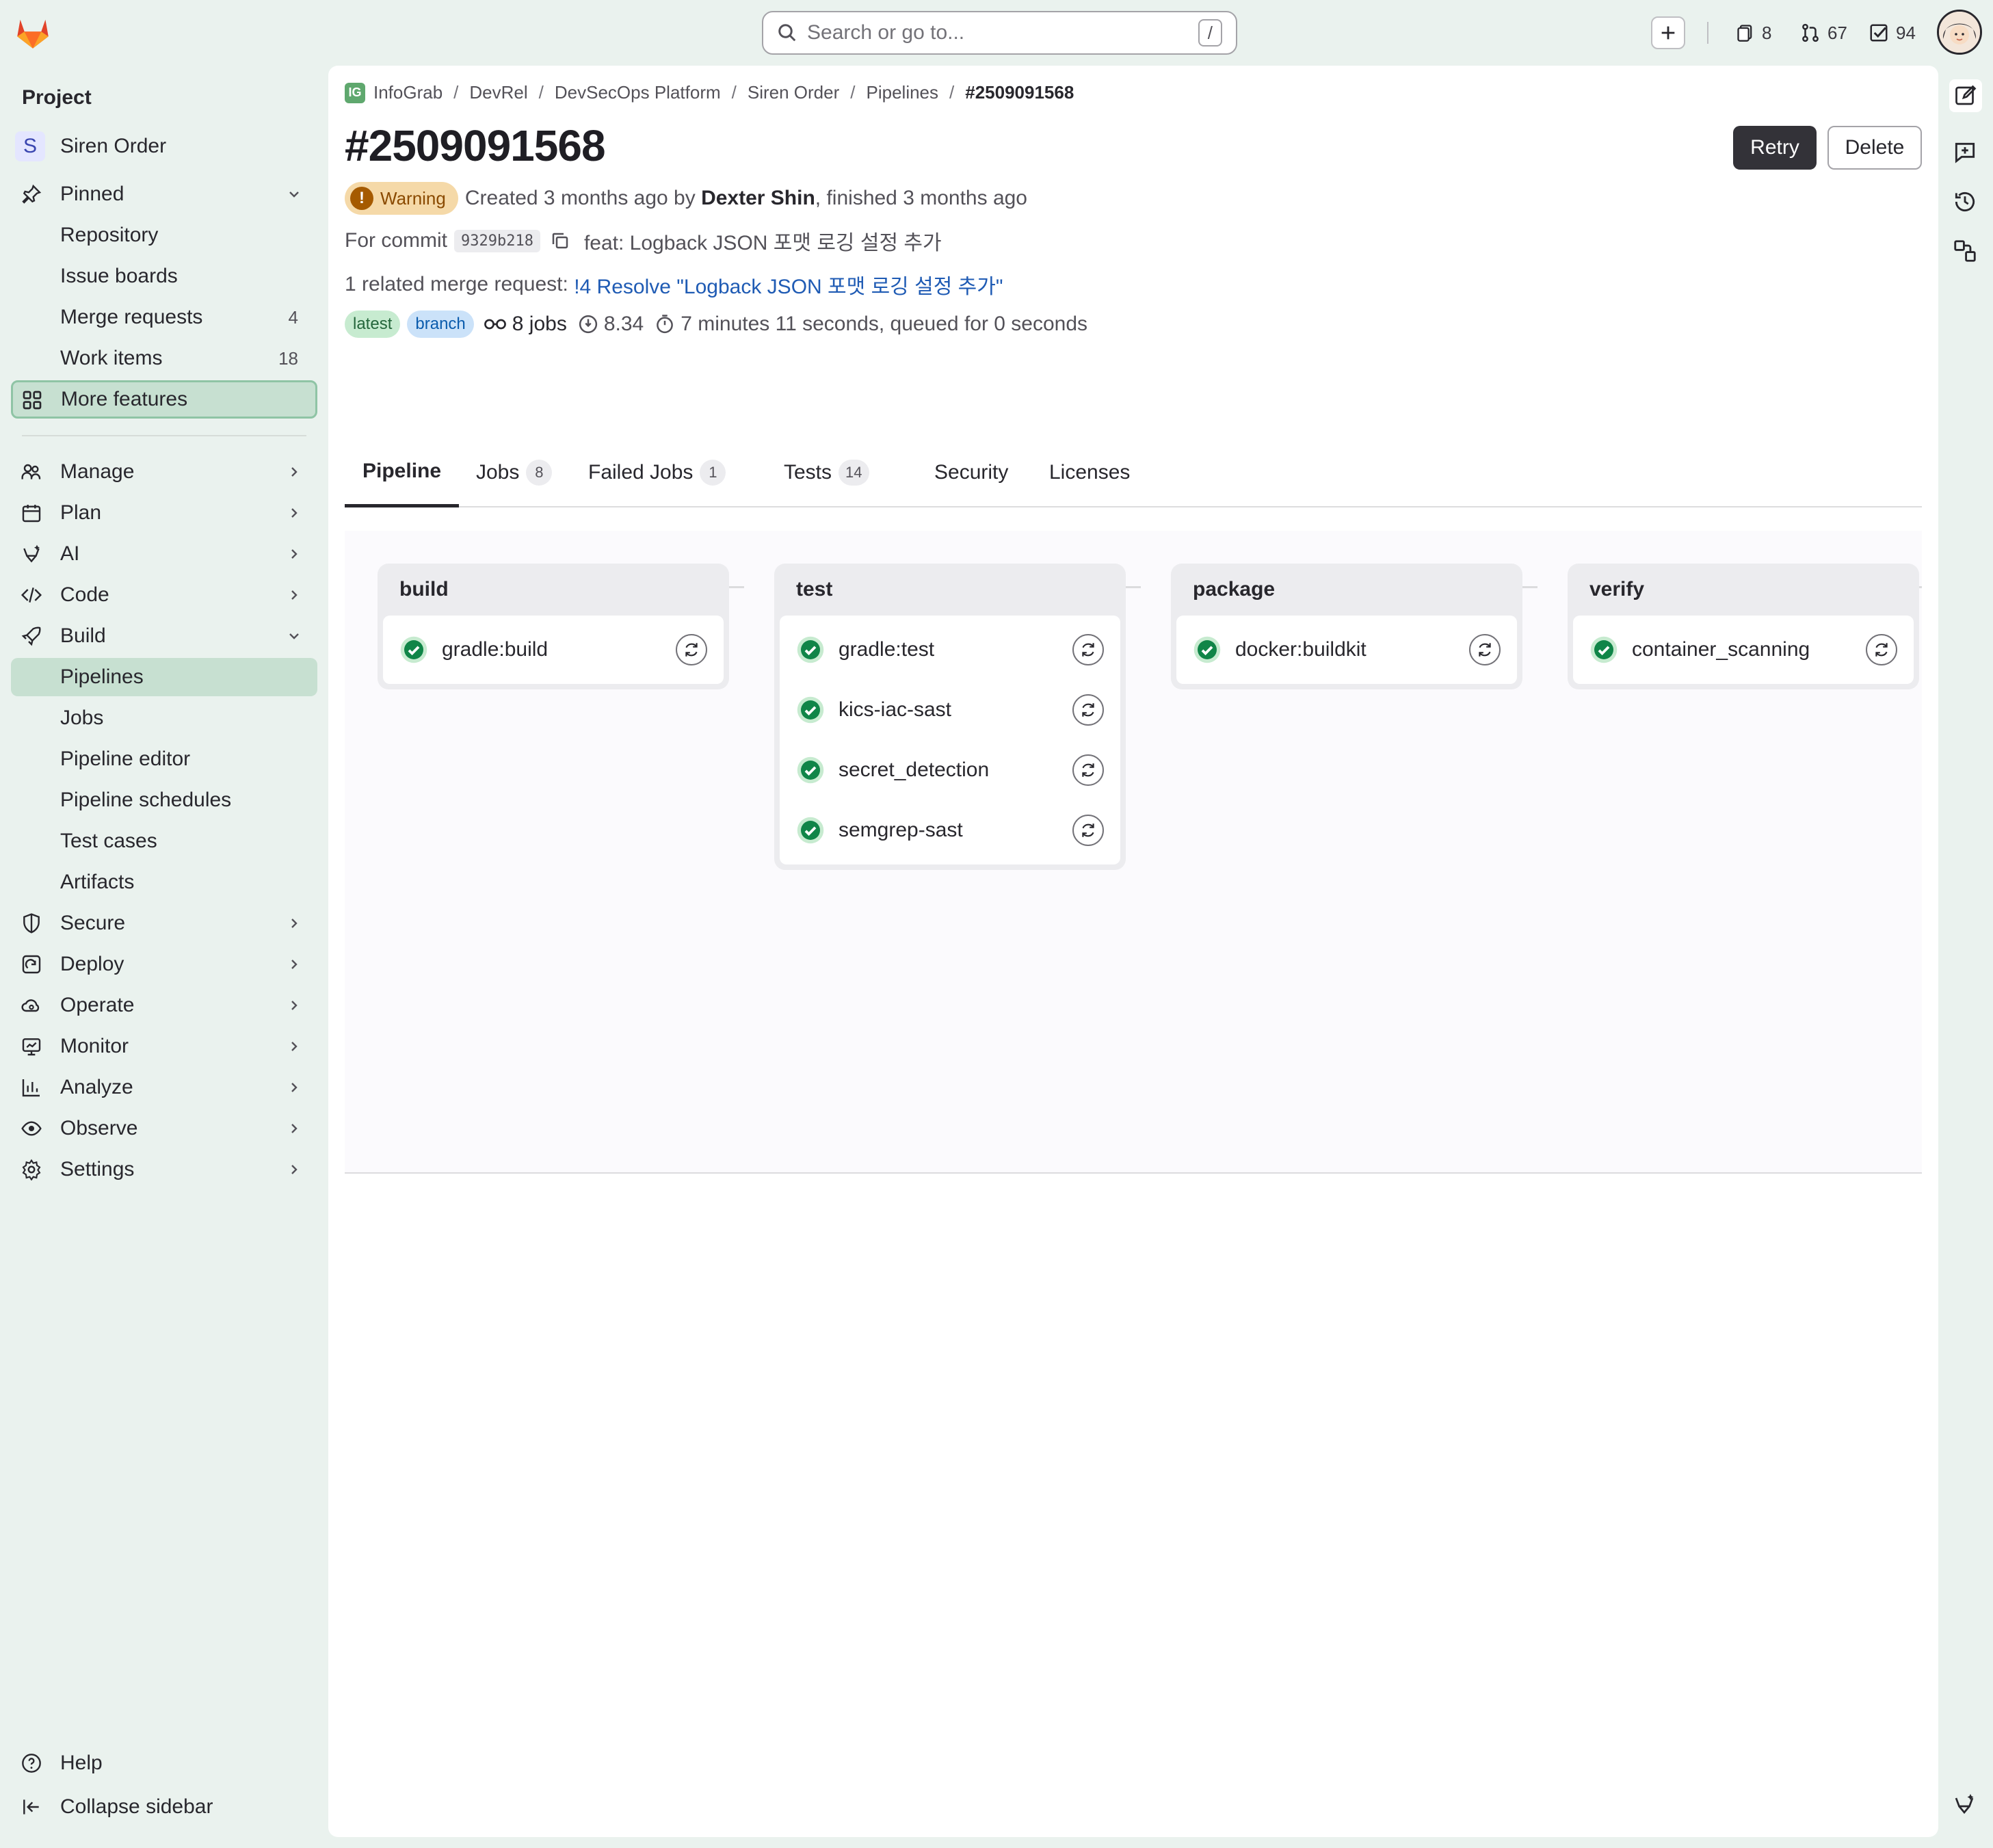  What do you see at coordinates (1874, 148) in the screenshot?
I see `delete-button: Delete` at bounding box center [1874, 148].